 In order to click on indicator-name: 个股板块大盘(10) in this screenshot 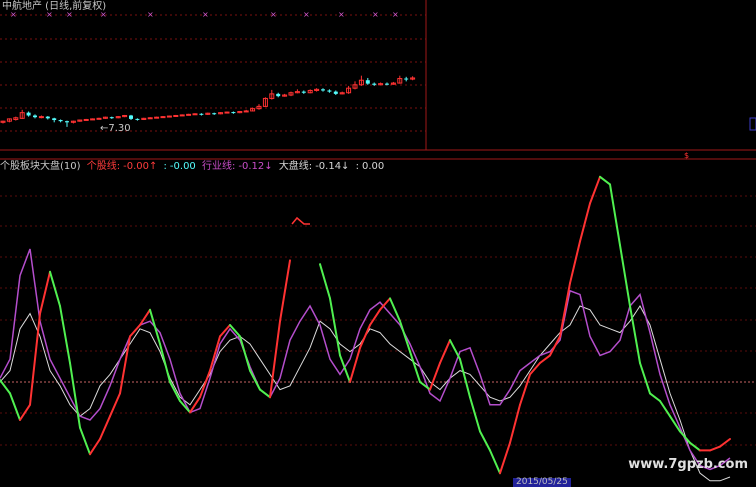, I will do `click(40, 166)`.